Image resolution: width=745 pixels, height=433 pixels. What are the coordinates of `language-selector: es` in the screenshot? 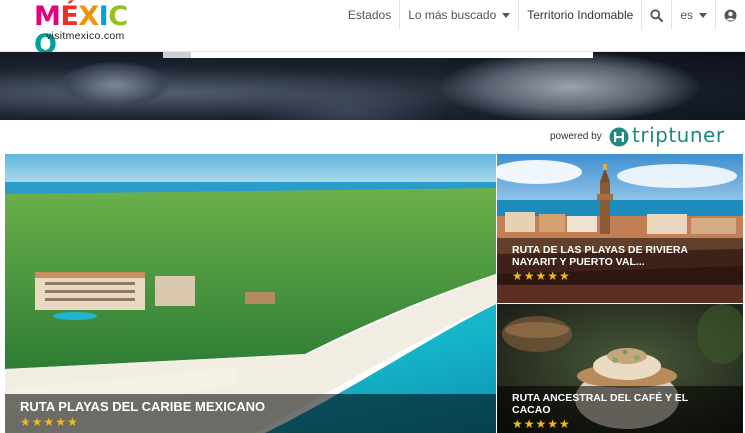 It's located at (693, 15).